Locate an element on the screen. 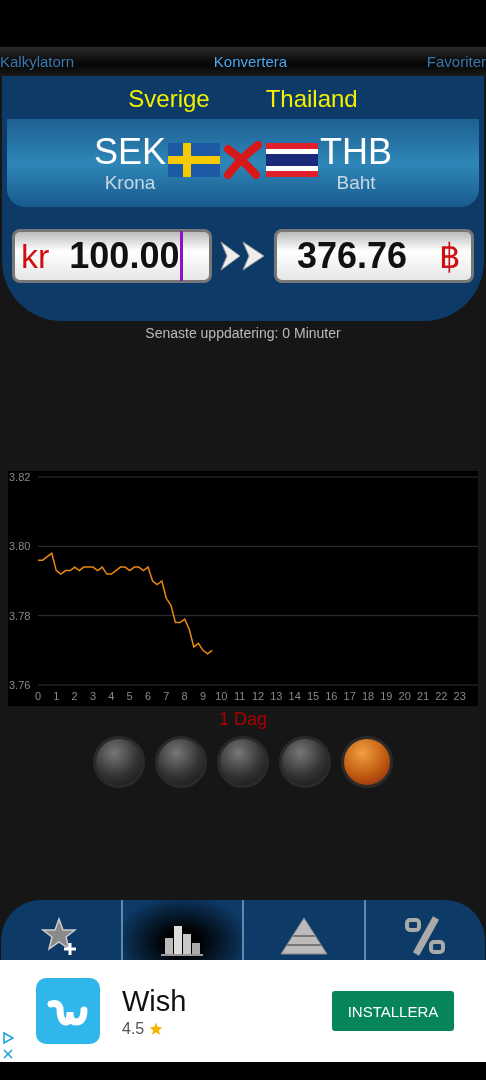 The width and height of the screenshot is (486, 1080). axis-label: 11 is located at coordinates (239, 696).